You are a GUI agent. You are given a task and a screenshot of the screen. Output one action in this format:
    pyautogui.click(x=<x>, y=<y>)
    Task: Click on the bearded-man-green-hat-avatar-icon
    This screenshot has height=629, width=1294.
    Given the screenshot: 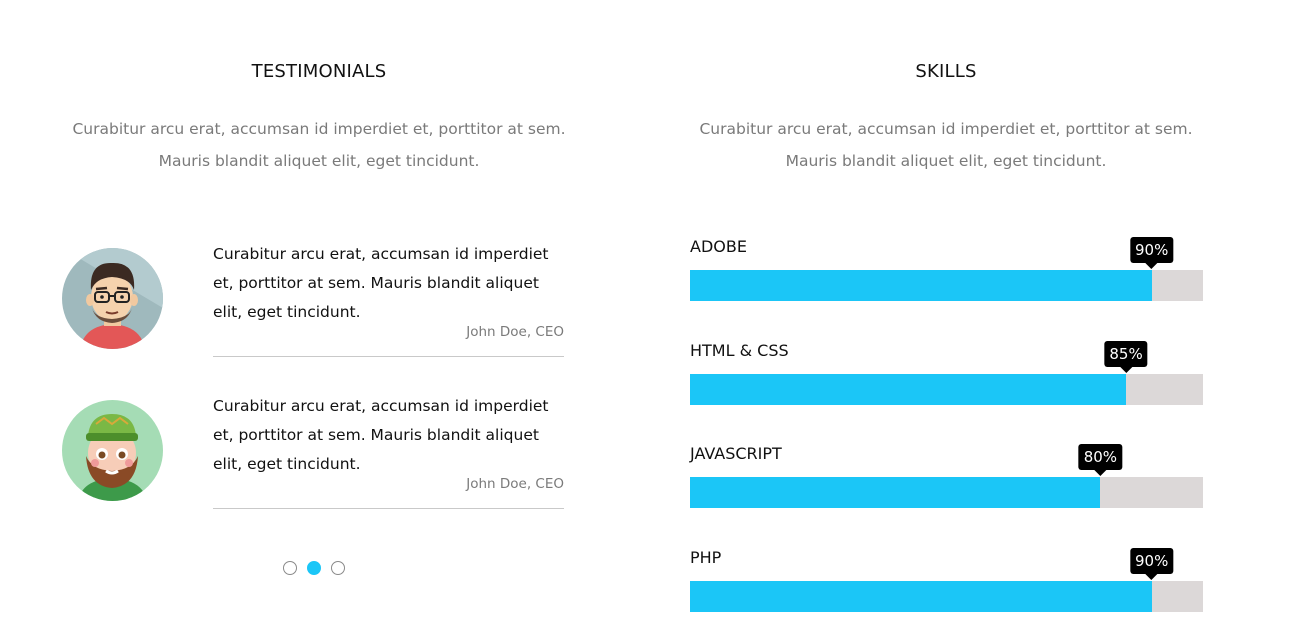 What is the action you would take?
    pyautogui.click(x=112, y=450)
    